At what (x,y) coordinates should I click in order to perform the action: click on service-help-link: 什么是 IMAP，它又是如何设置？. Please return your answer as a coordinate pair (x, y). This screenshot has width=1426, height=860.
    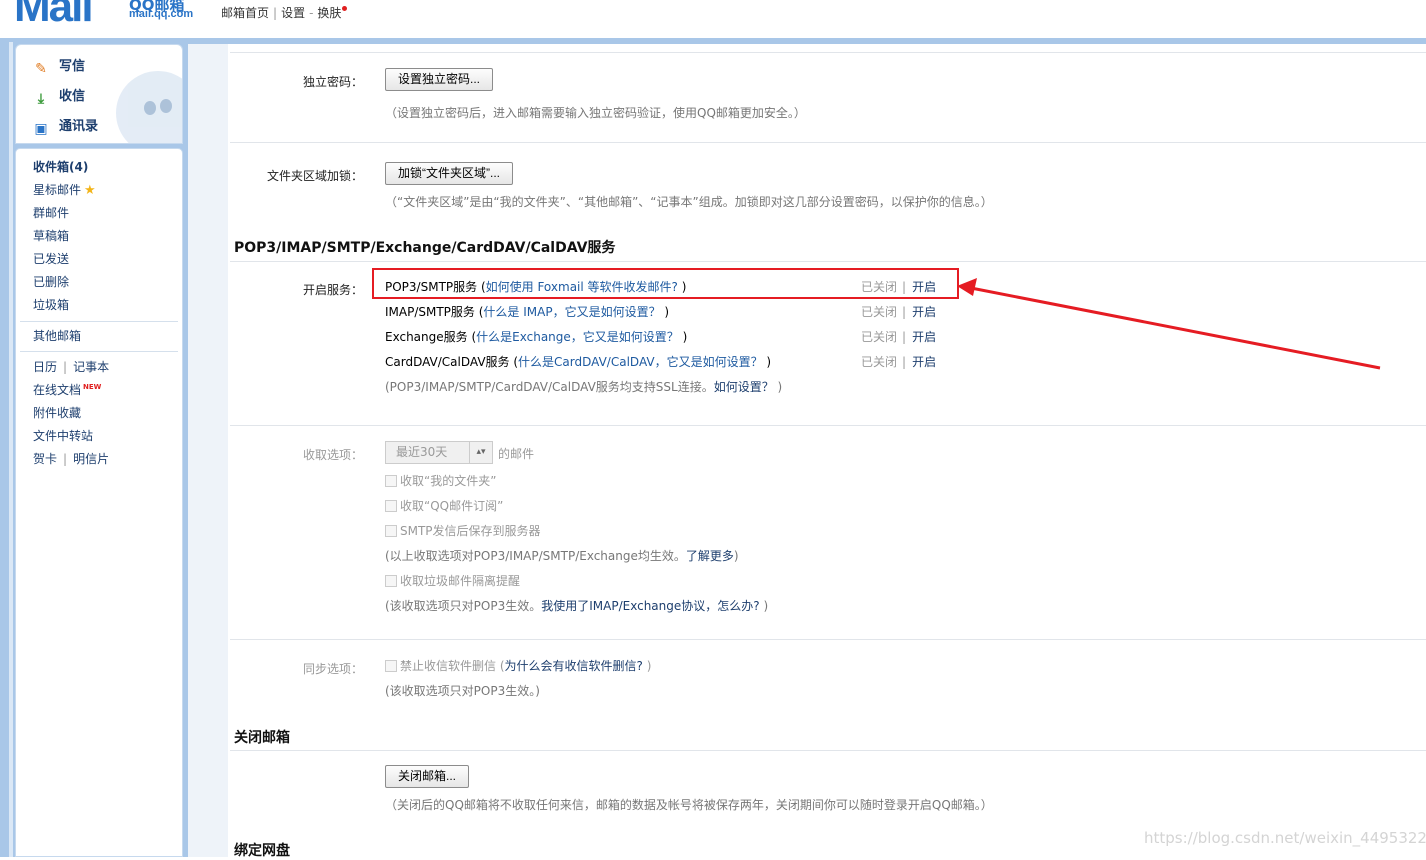
    Looking at the image, I should click on (571, 312).